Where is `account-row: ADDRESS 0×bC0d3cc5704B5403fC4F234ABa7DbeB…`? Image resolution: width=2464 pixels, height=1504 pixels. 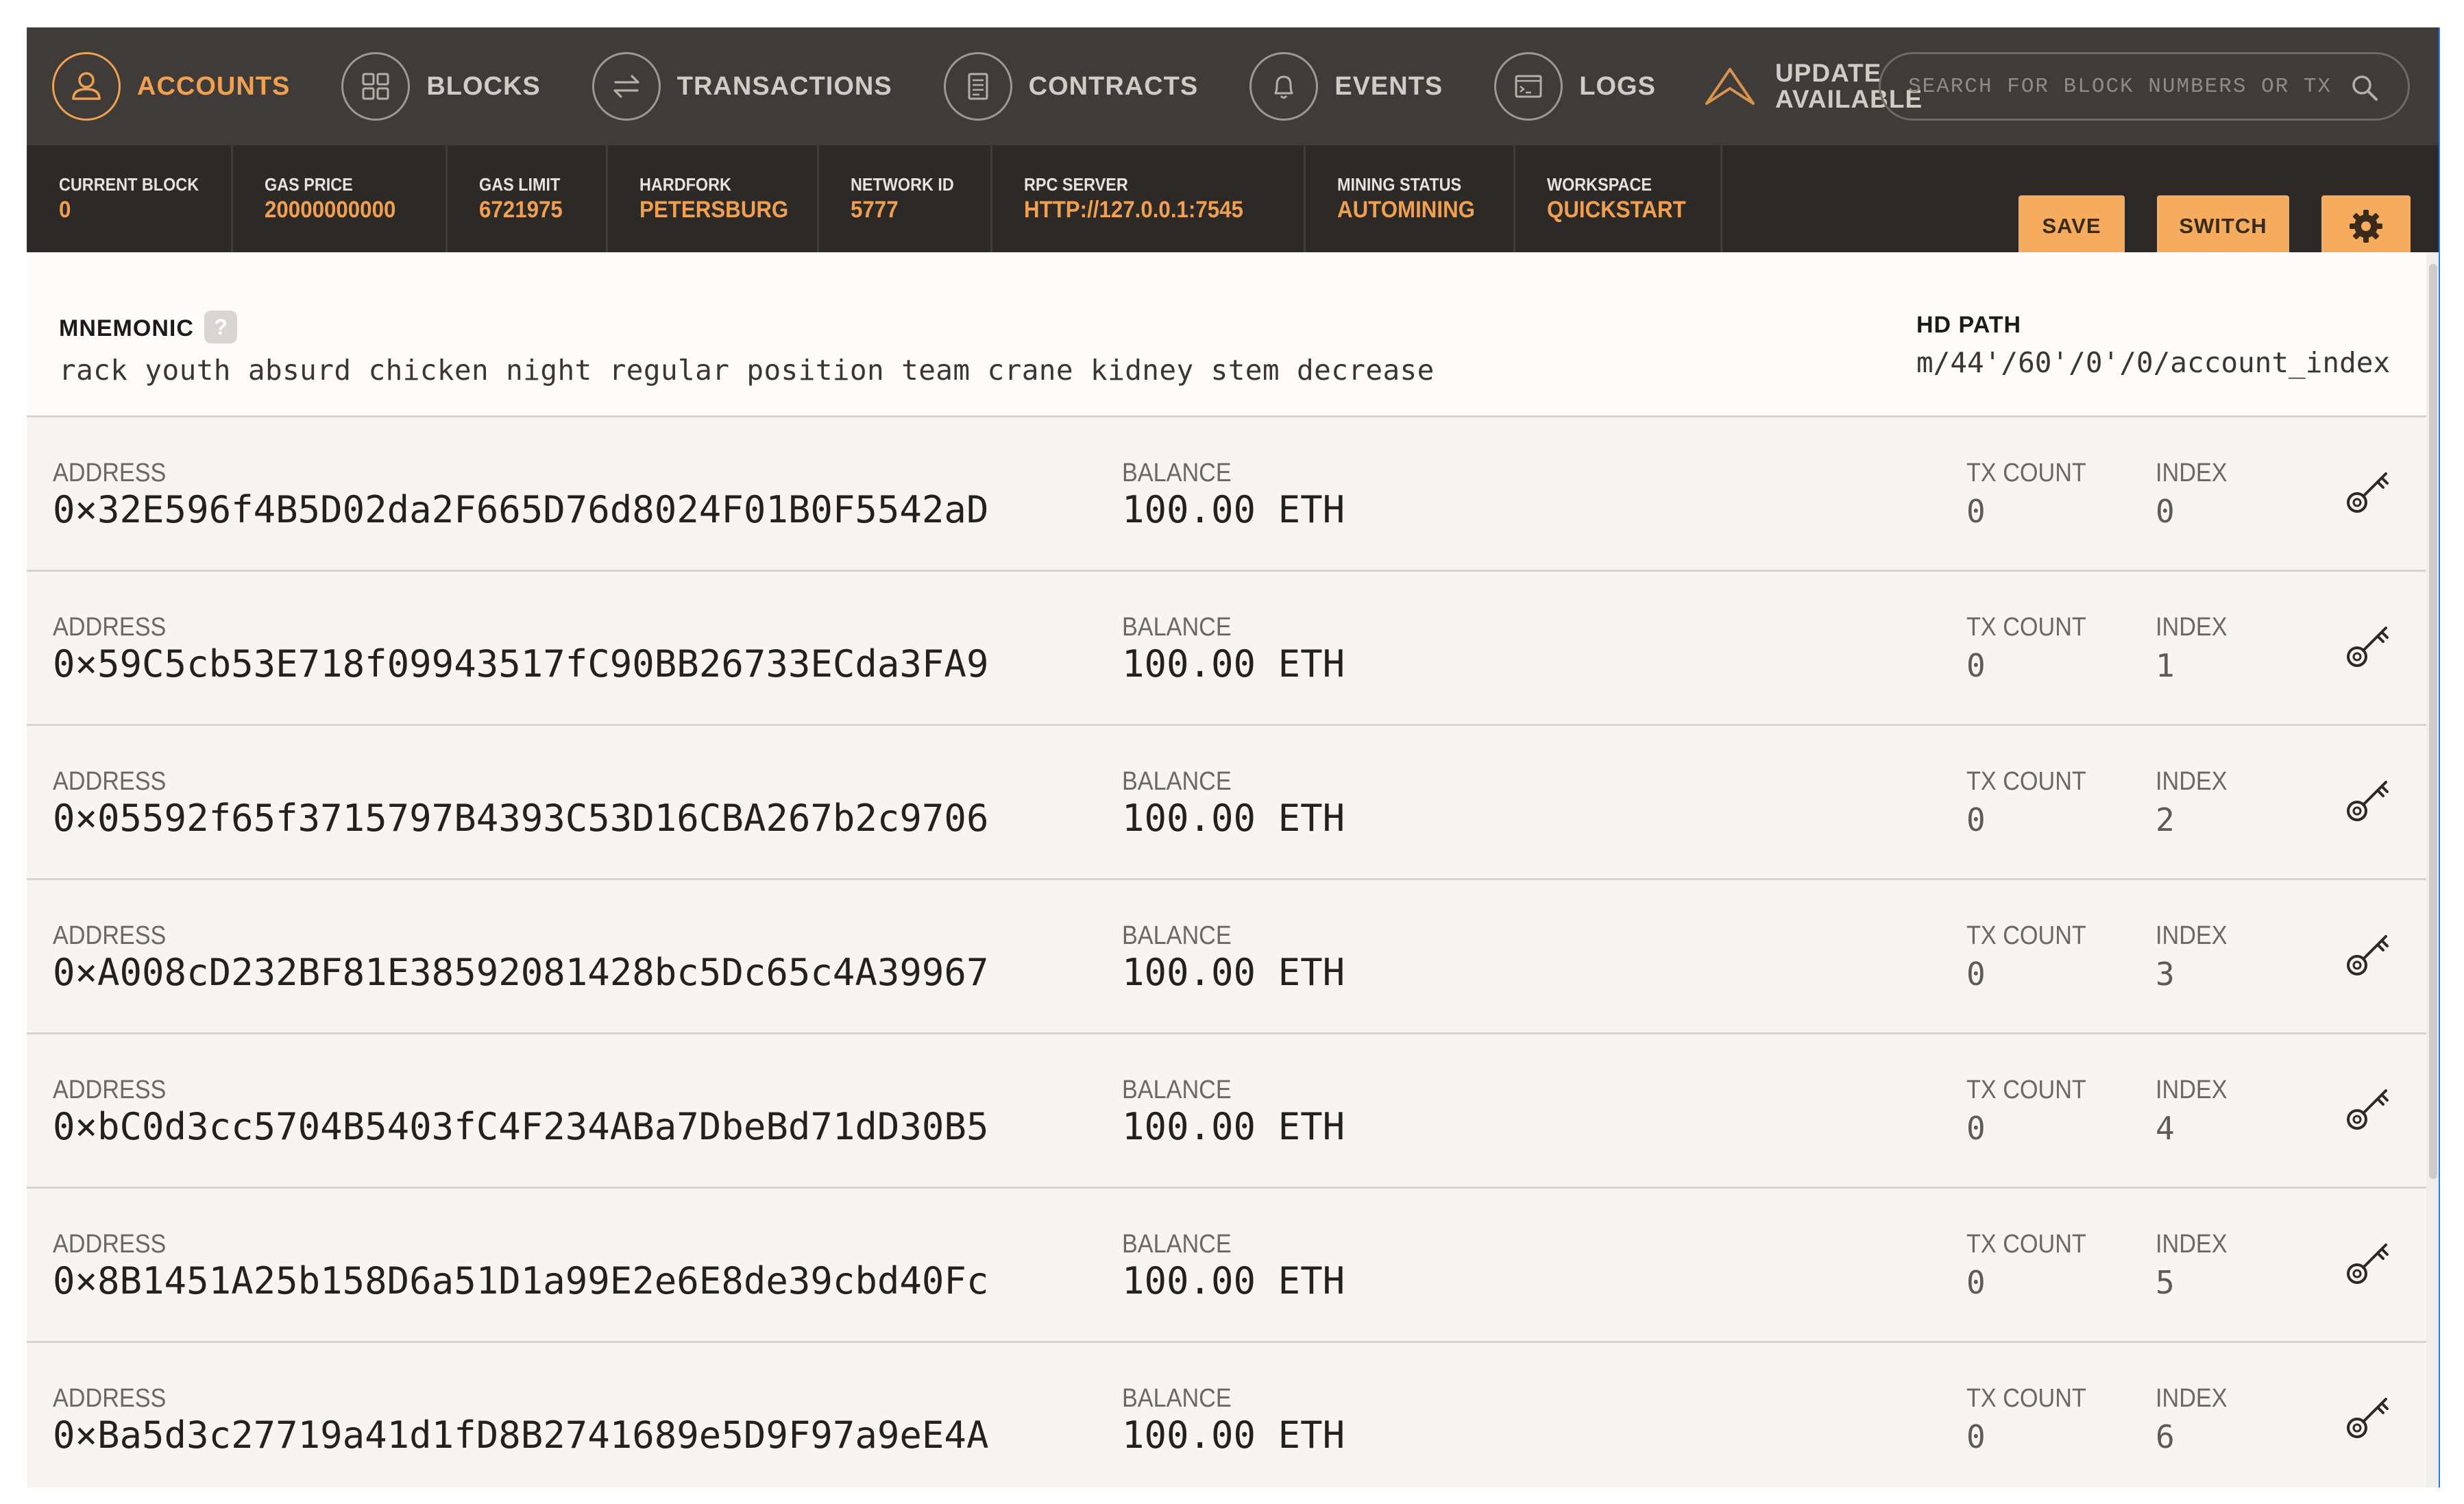
account-row: ADDRESS 0×bC0d3cc5704B5403fC4F234ABa7DbeB… is located at coordinates (1226, 1111).